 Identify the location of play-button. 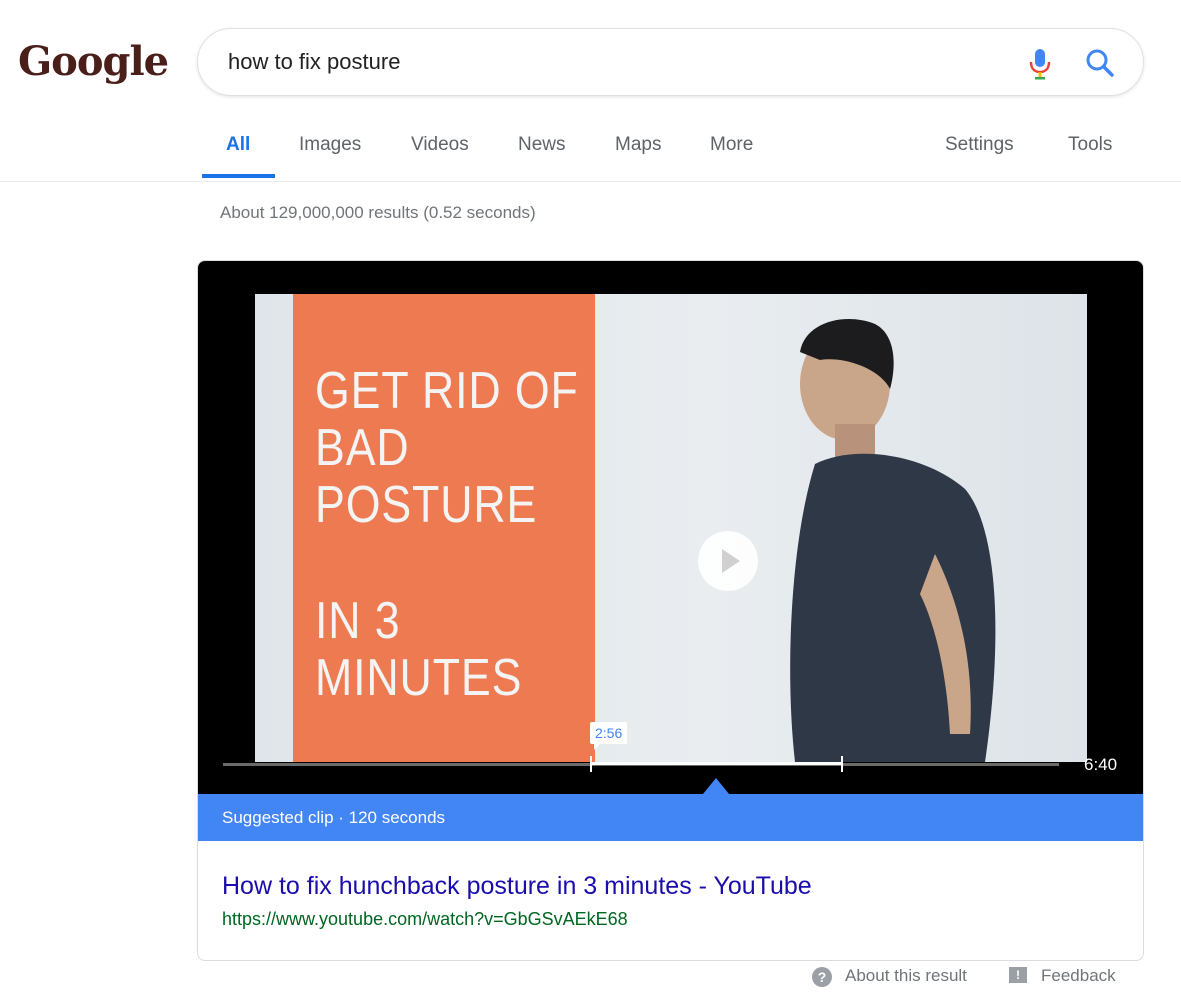
(728, 561).